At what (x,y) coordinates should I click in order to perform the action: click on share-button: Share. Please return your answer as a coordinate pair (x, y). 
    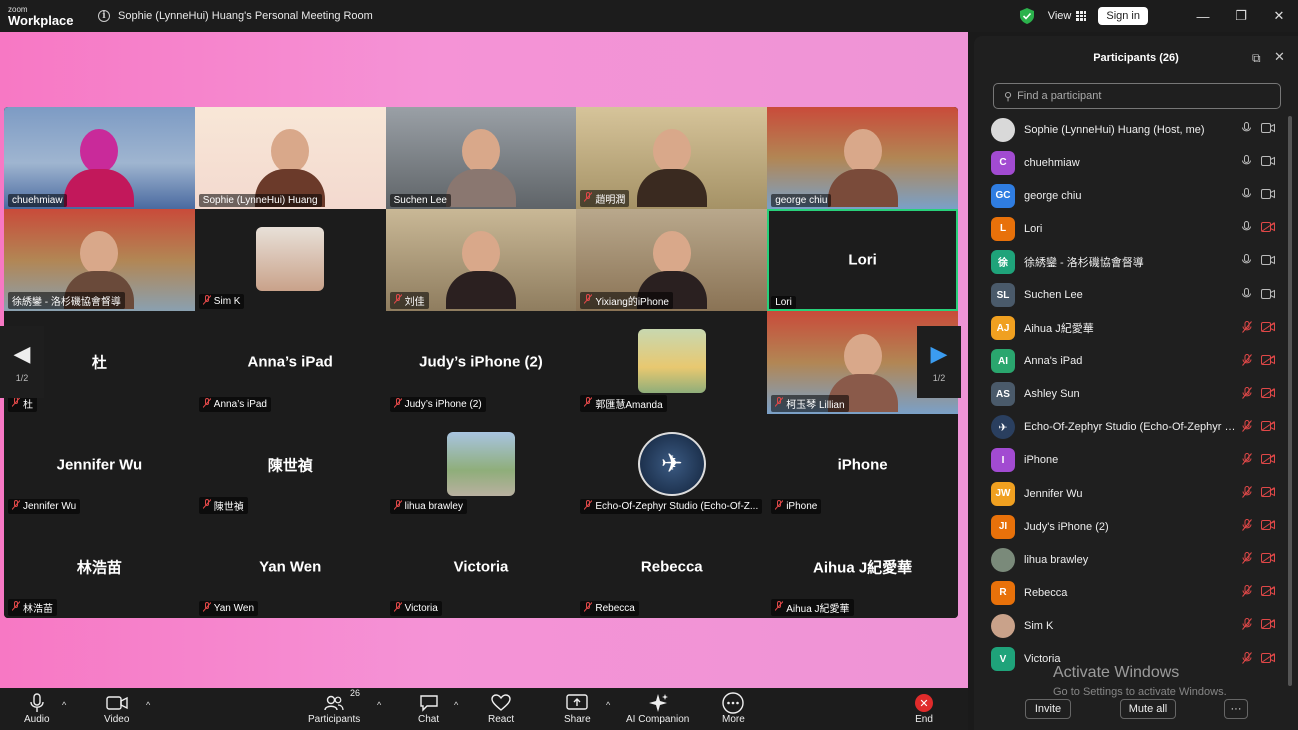
    Looking at the image, I should click on (577, 708).